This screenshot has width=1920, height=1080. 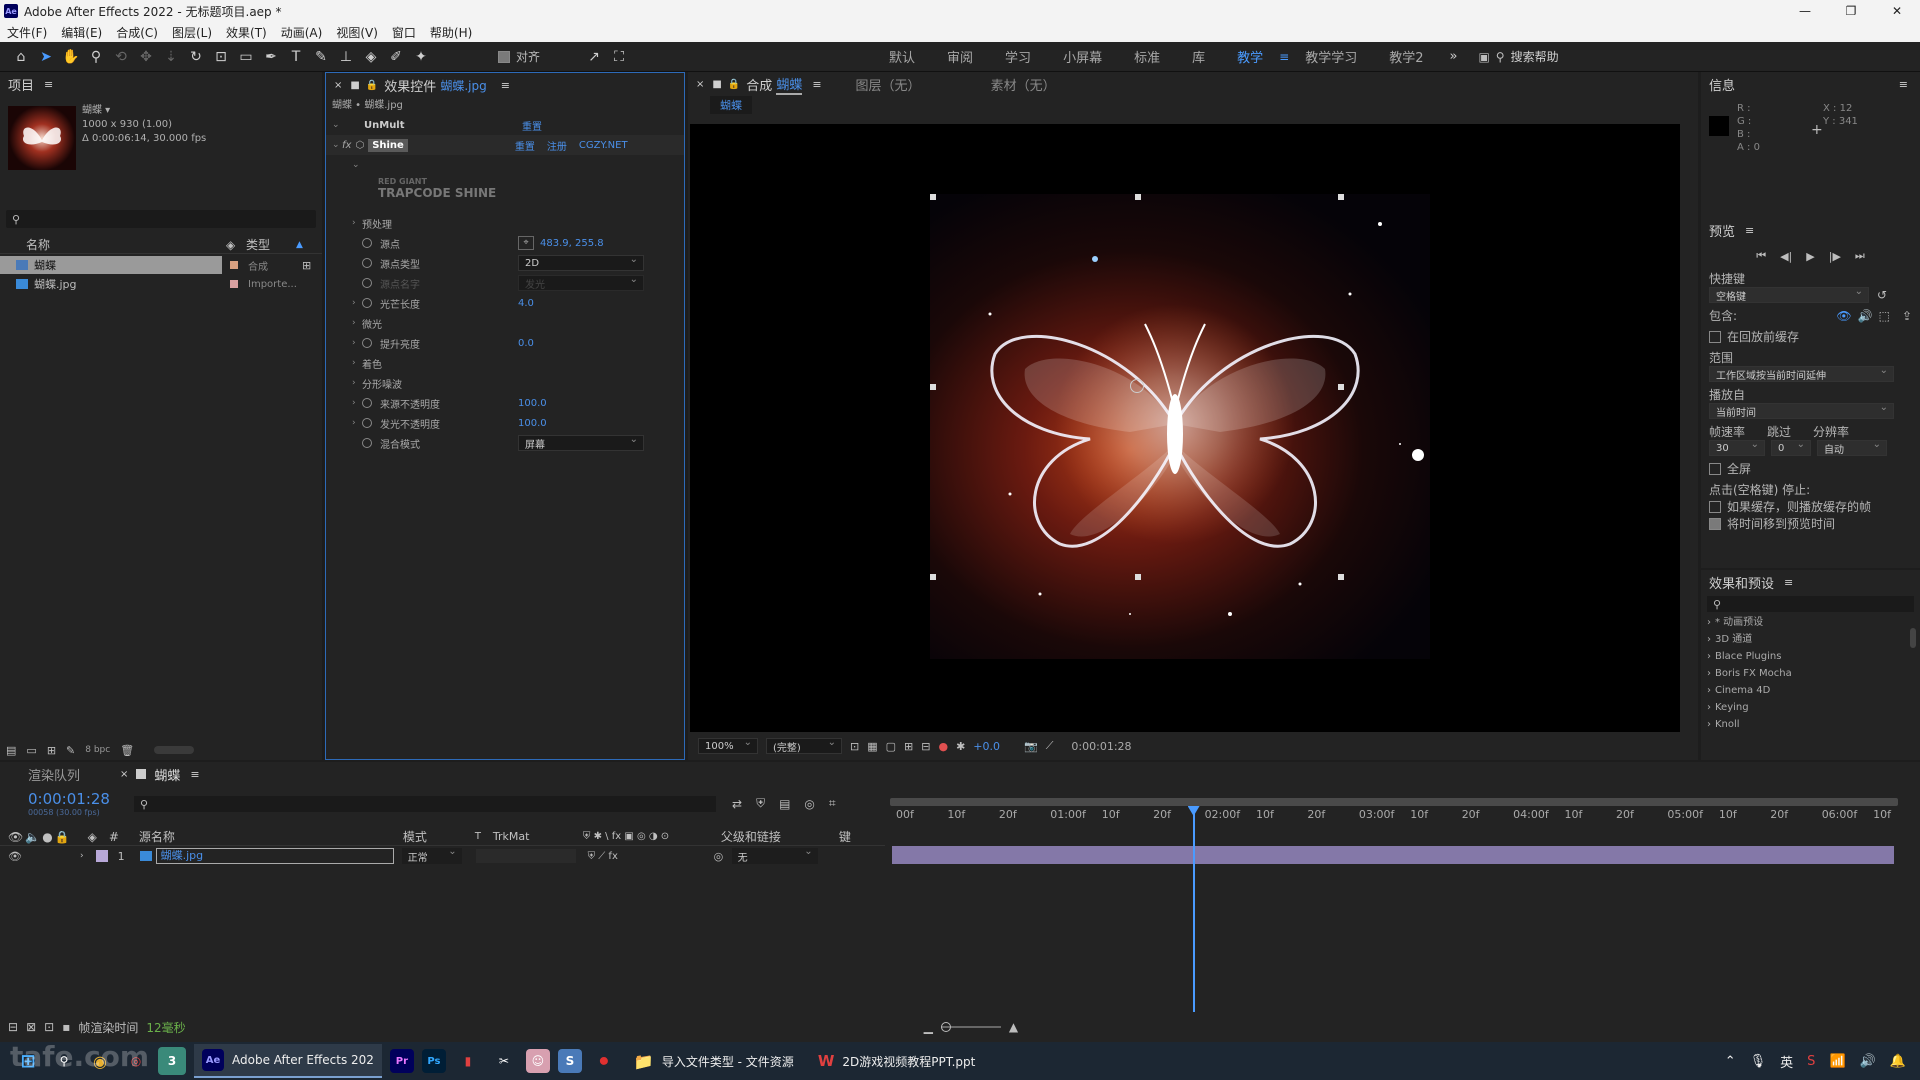 I want to click on visibility-toggle-icon: 👁, so click(x=15, y=856).